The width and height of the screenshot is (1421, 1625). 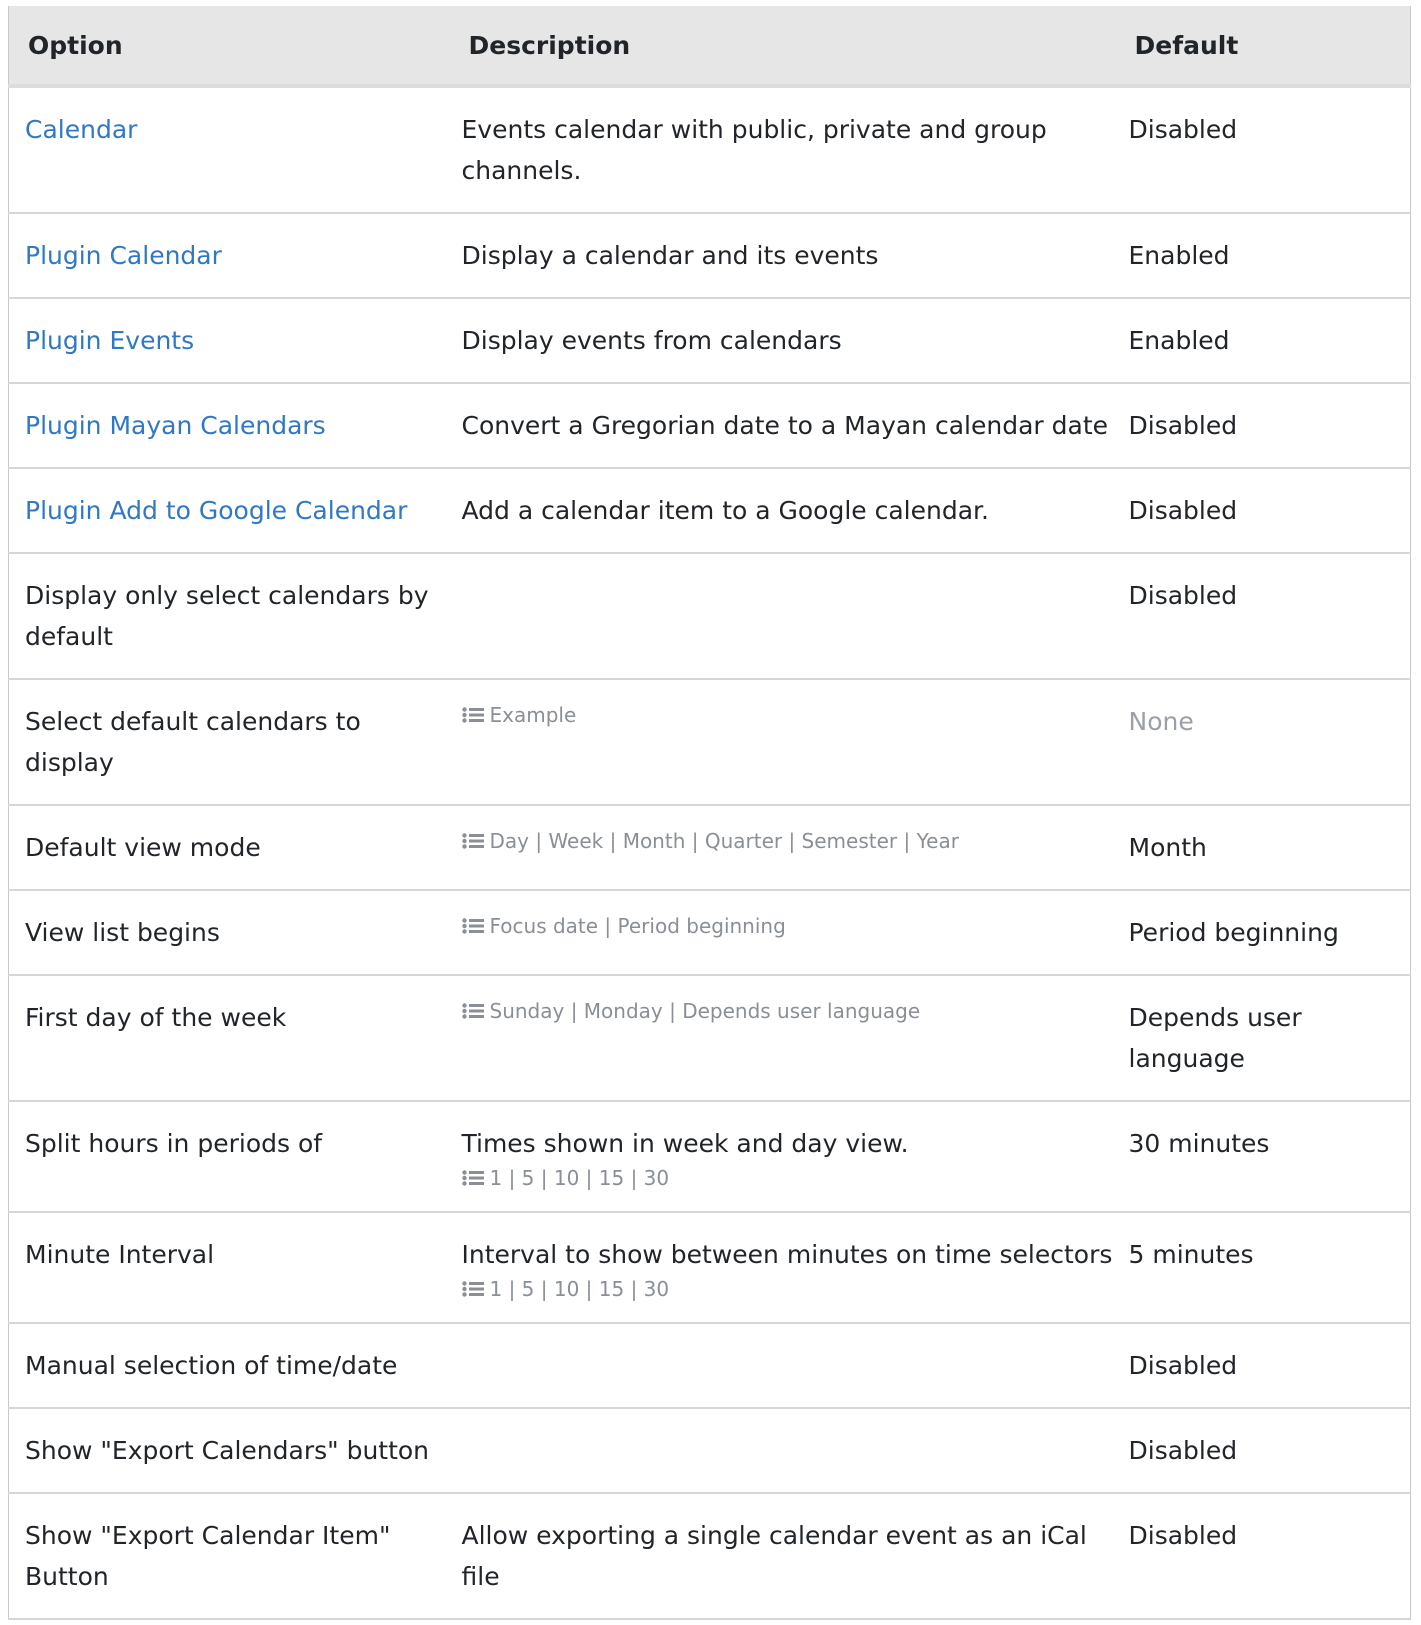 I want to click on column-header-description: Description, so click(x=549, y=45).